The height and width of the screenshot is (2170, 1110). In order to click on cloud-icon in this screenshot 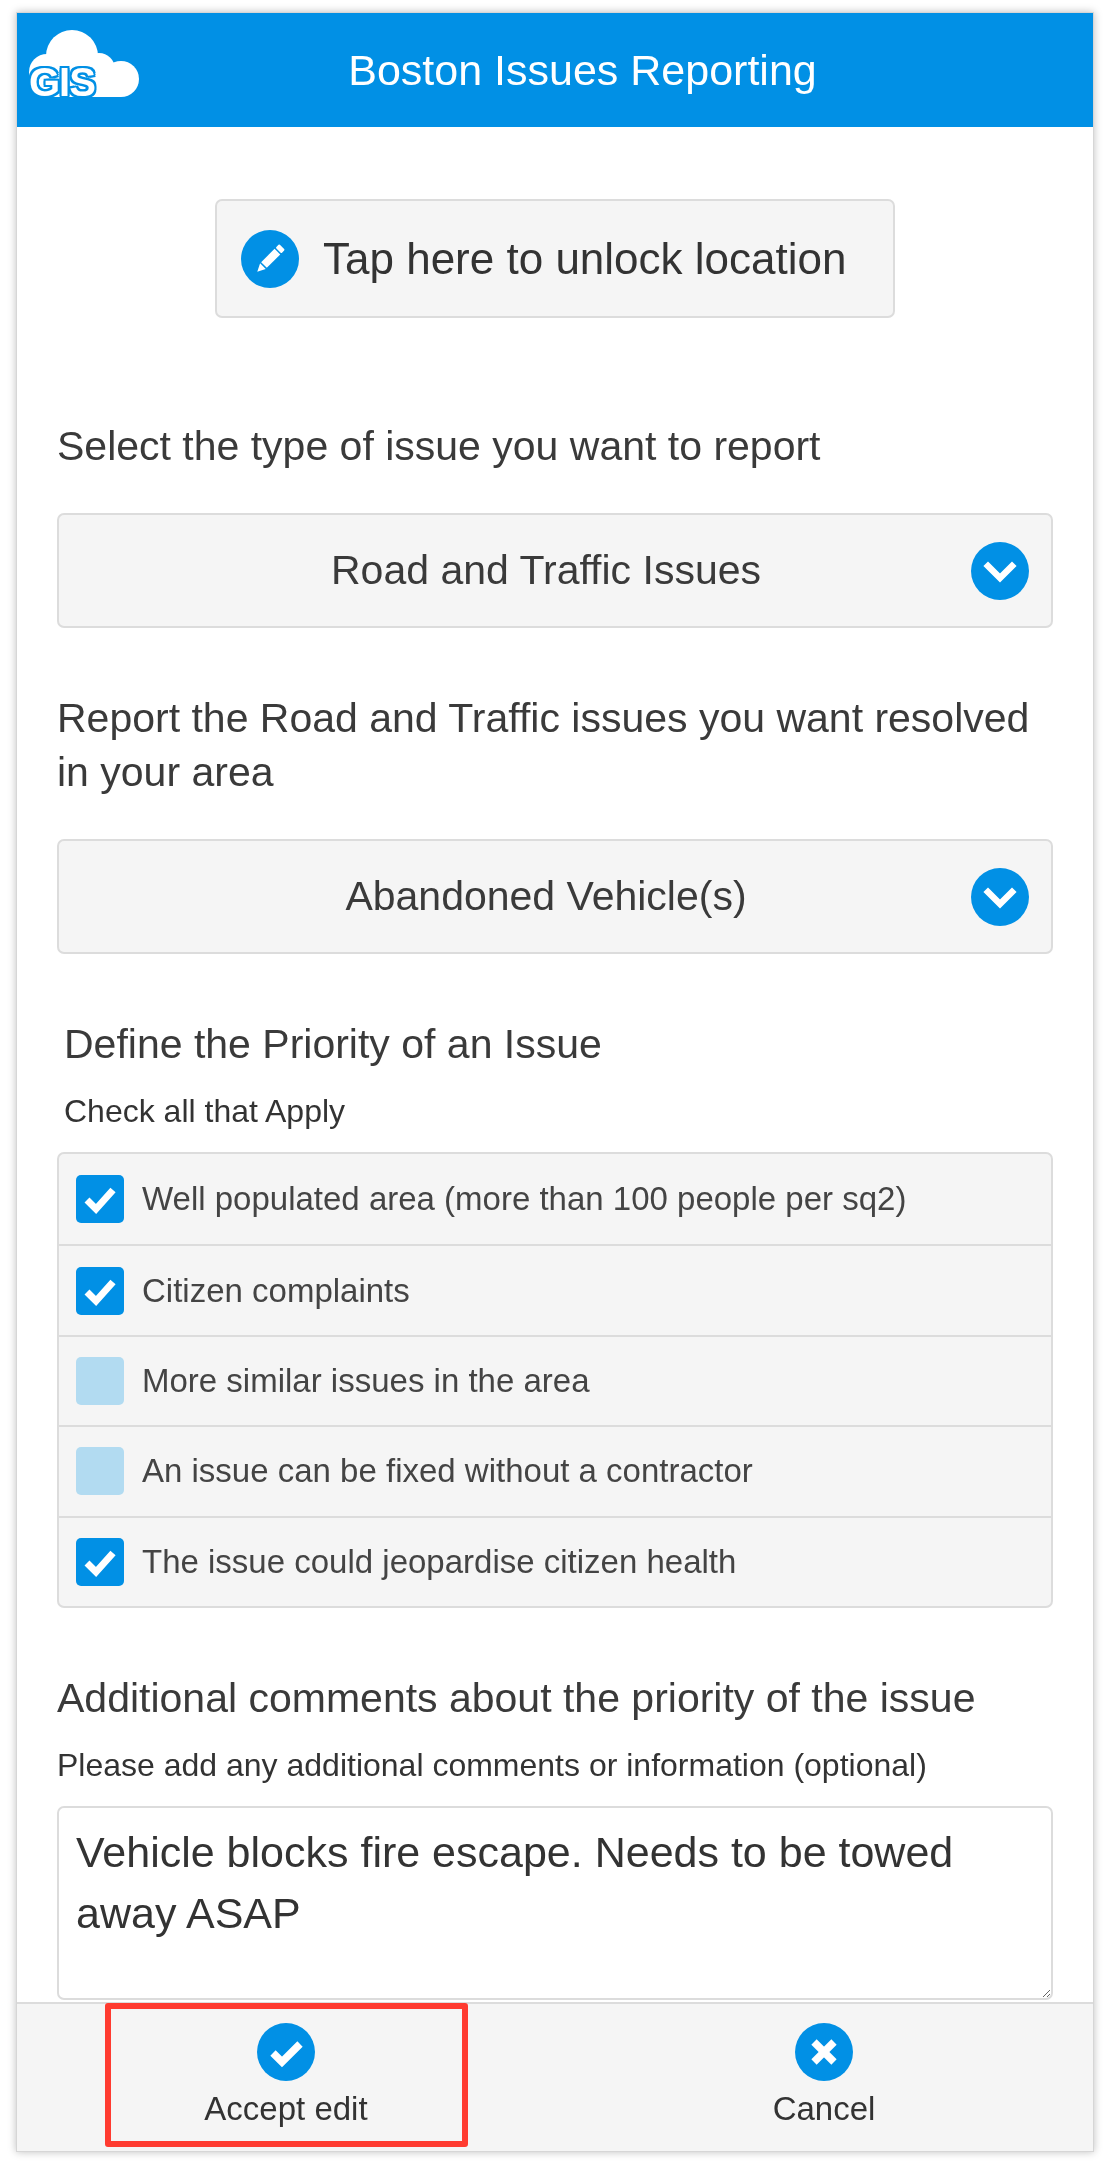, I will do `click(84, 63)`.